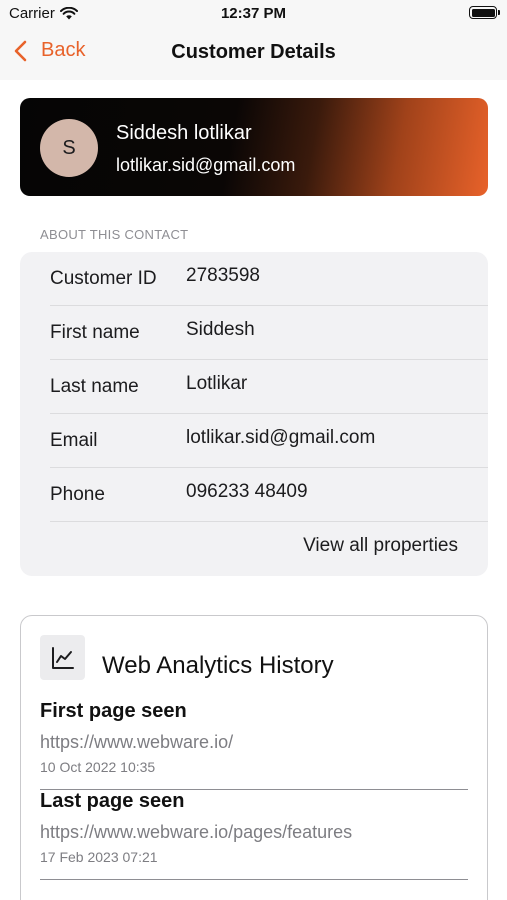 Image resolution: width=507 pixels, height=900 pixels. I want to click on info-value: Siddesh, so click(220, 329).